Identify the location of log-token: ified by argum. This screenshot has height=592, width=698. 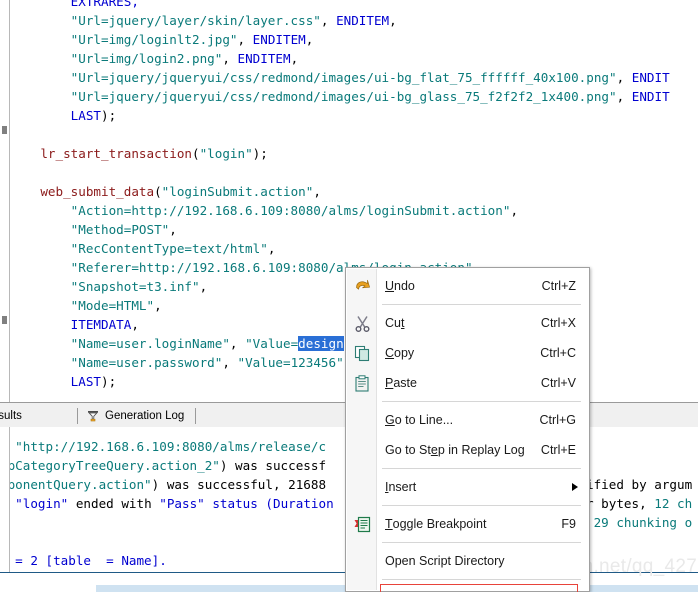
(639, 484).